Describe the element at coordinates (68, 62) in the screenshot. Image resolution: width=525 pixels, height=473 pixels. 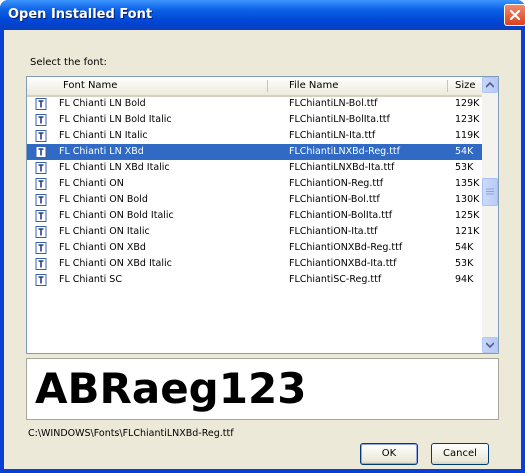
I see `select-font-label: Select the font:` at that location.